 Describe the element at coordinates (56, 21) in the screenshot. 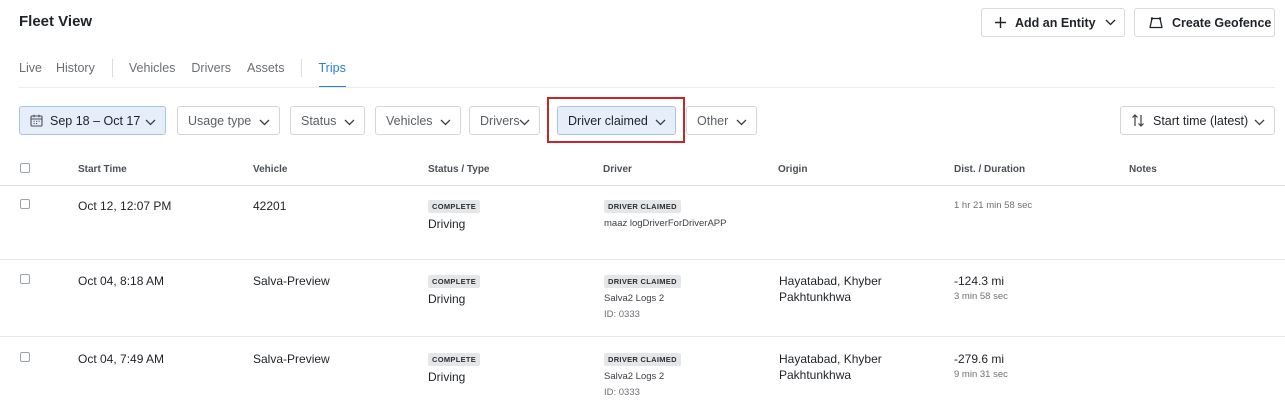

I see `page-title: Fleet View` at that location.